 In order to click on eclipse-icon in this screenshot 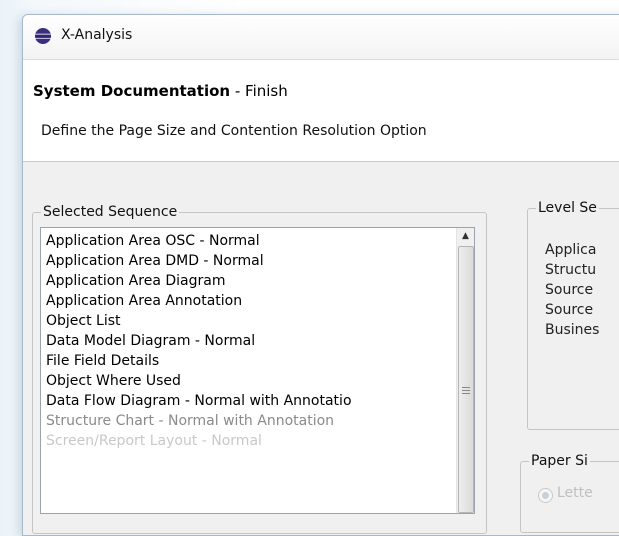, I will do `click(43, 36)`.